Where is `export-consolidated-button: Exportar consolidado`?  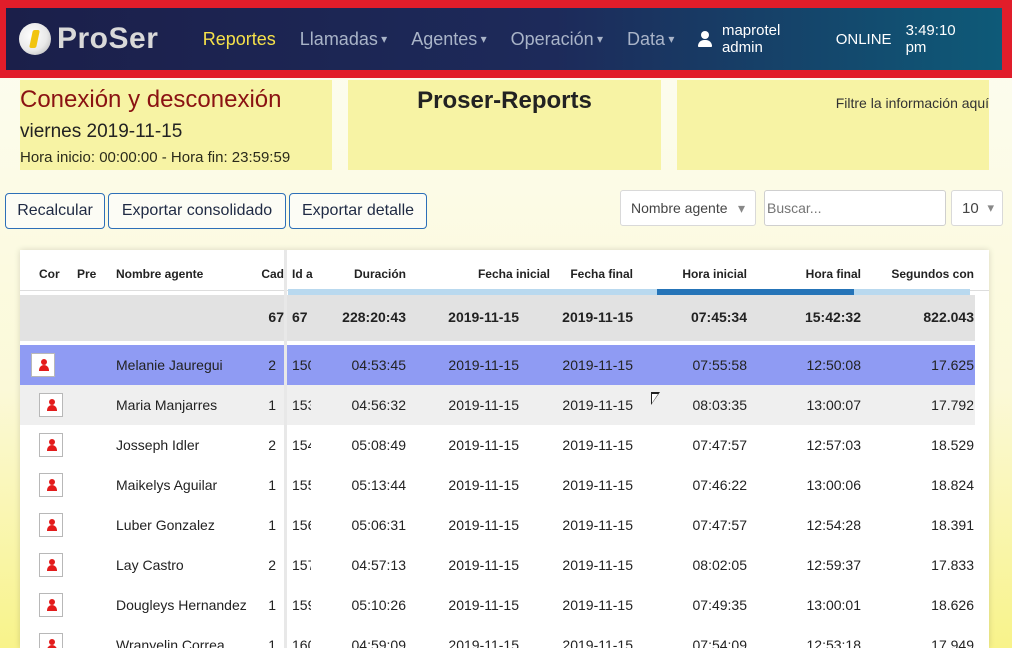
export-consolidated-button: Exportar consolidado is located at coordinates (197, 211).